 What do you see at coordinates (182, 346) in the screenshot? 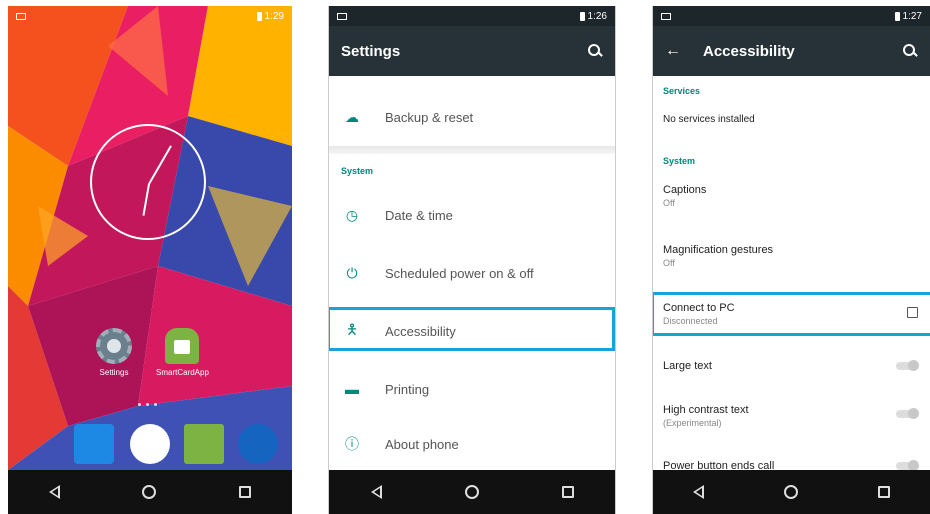
I see `android-icon` at bounding box center [182, 346].